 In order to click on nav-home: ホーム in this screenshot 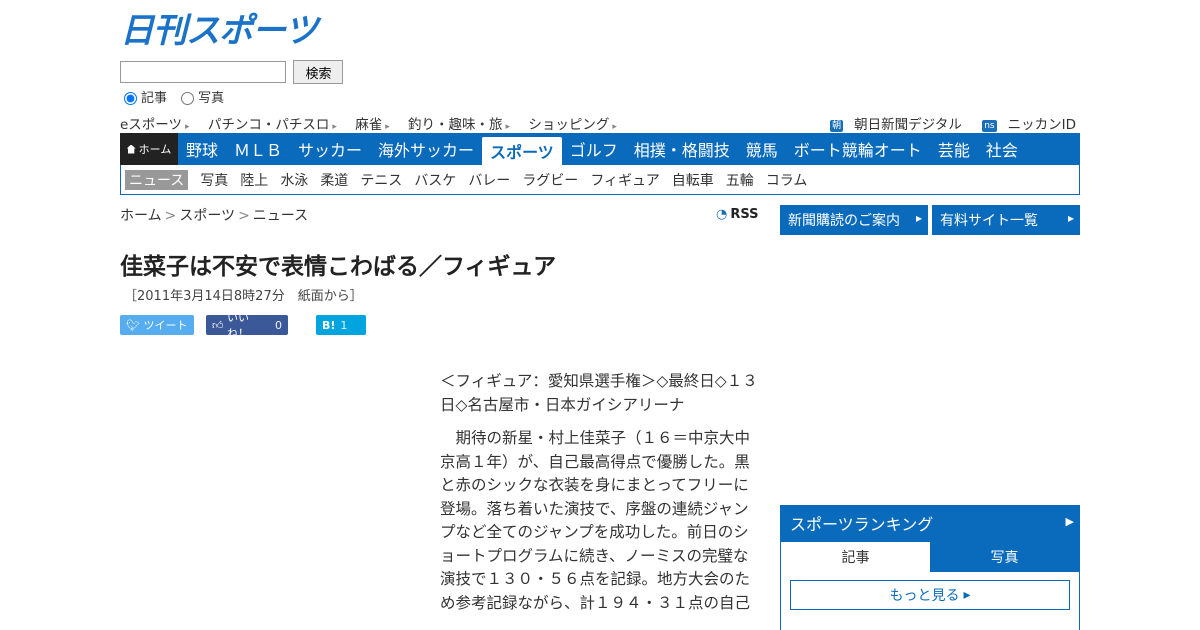, I will do `click(149, 149)`.